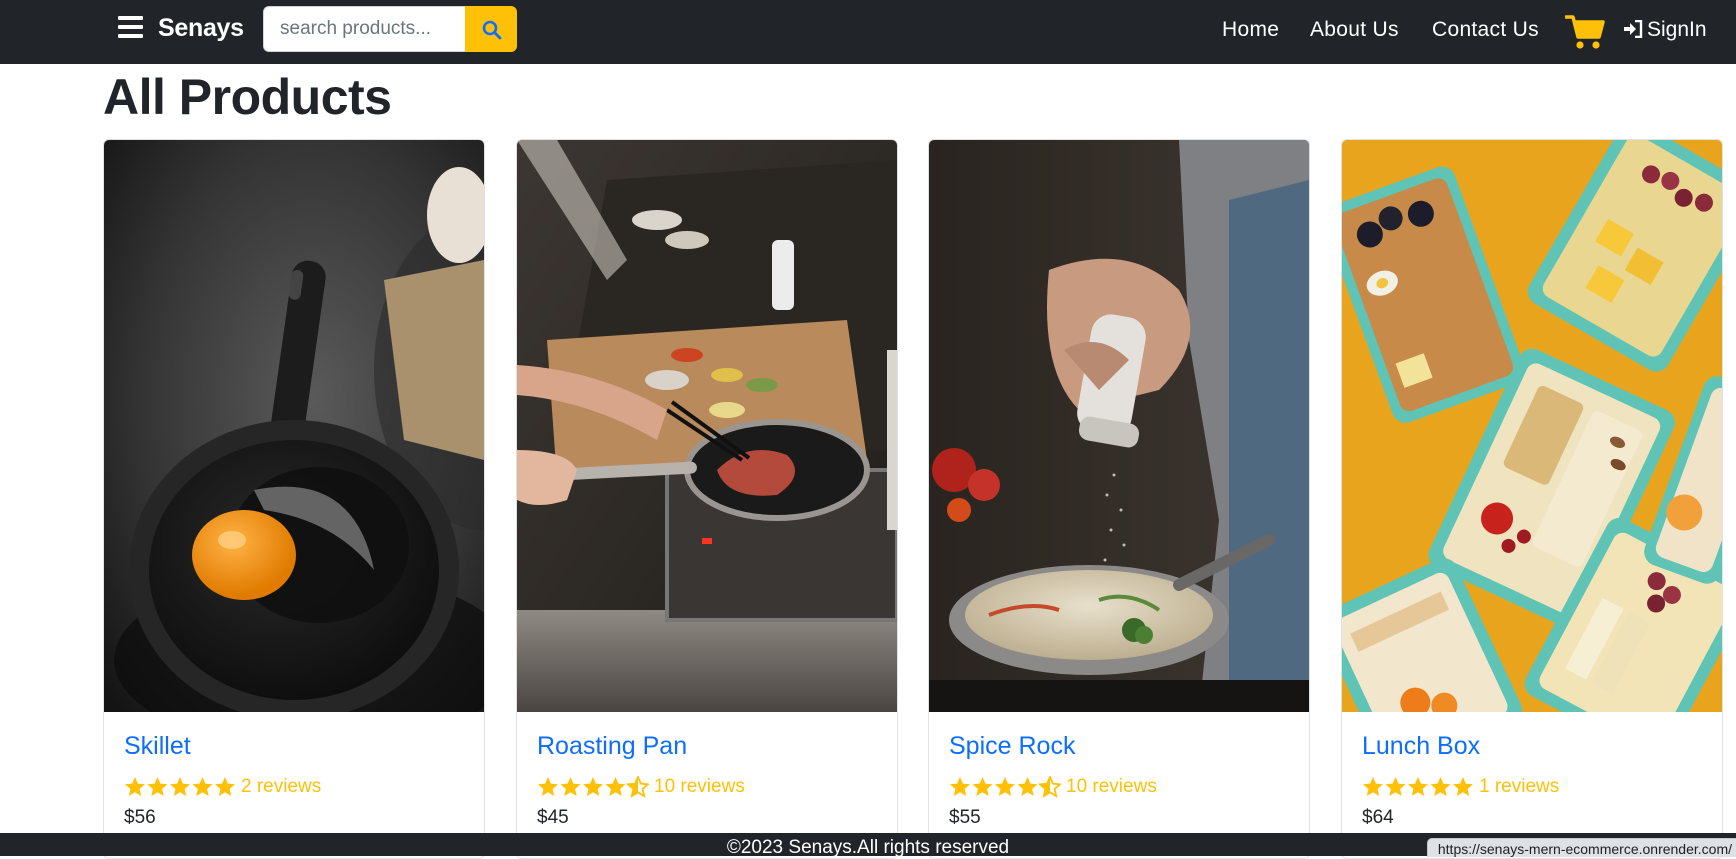 This screenshot has height=859, width=1736. What do you see at coordinates (1421, 746) in the screenshot?
I see `product-title: Lunch Box` at bounding box center [1421, 746].